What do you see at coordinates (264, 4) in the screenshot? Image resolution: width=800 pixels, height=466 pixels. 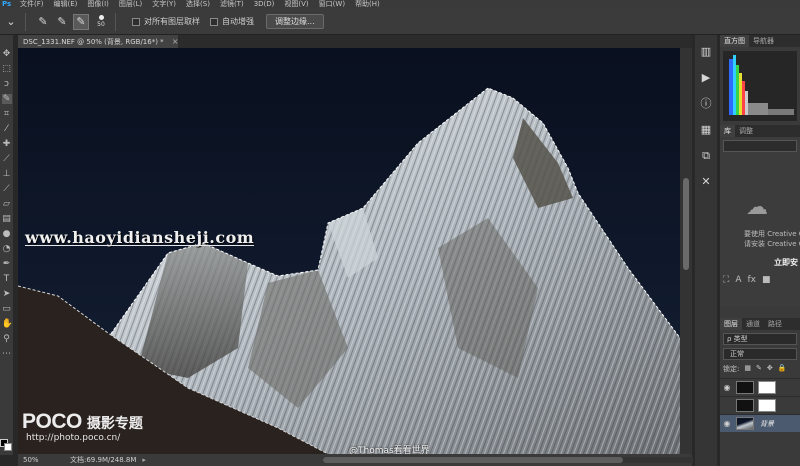 I see `menu-3d: 3D(D)` at bounding box center [264, 4].